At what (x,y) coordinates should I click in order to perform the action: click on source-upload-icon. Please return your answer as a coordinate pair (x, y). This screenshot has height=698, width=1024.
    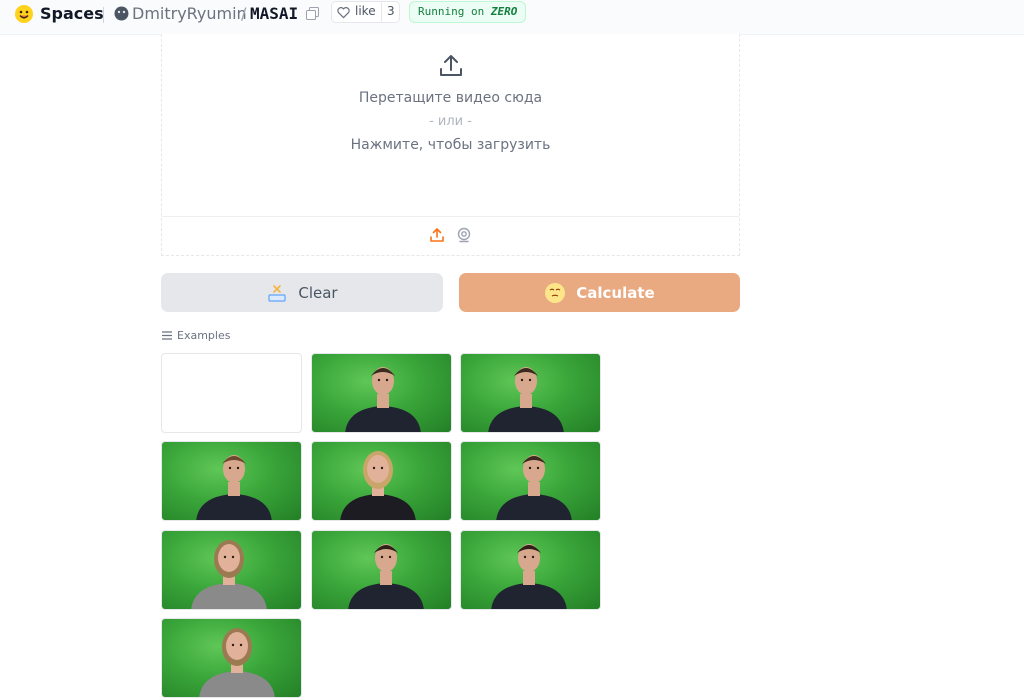
    Looking at the image, I should click on (437, 235).